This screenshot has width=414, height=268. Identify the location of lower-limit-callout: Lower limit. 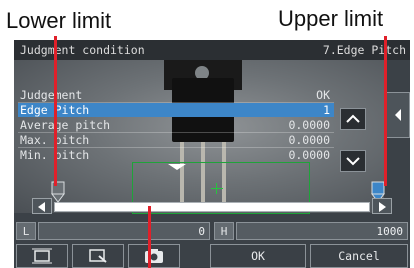
(59, 20).